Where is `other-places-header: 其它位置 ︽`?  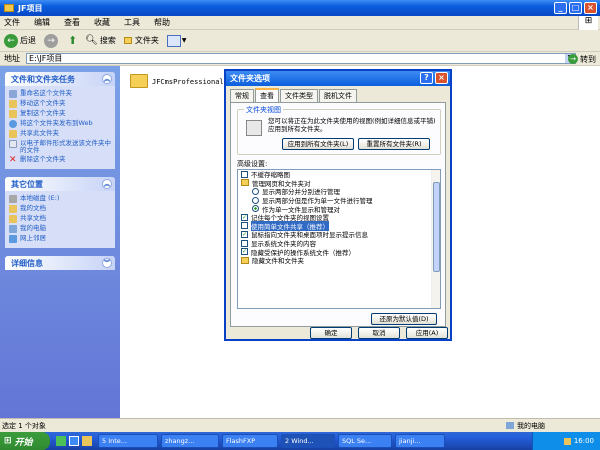
other-places-header: 其它位置 ︽ is located at coordinates (60, 184).